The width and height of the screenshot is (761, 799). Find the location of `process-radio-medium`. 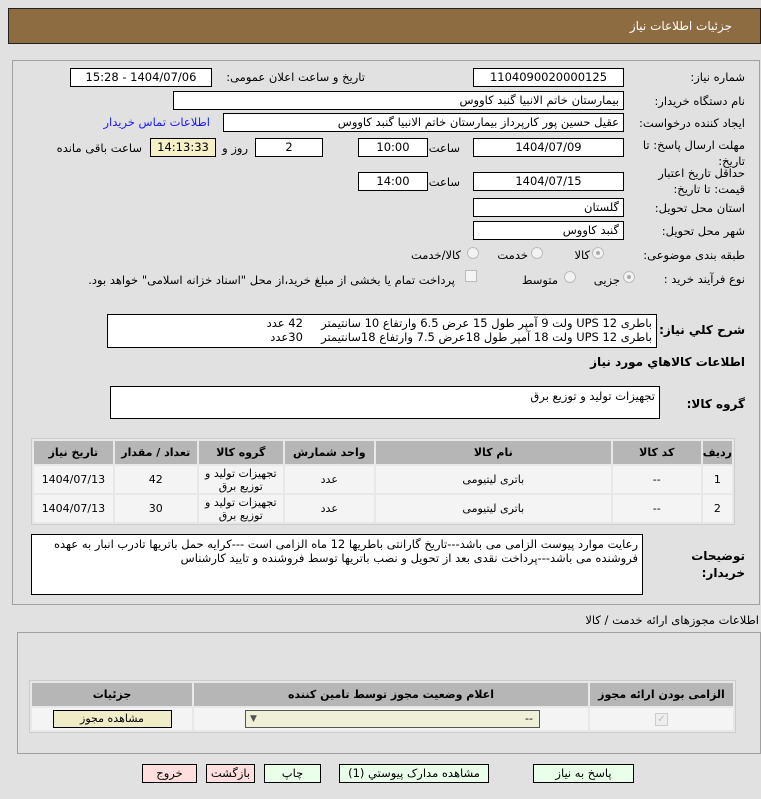

process-radio-medium is located at coordinates (570, 277).